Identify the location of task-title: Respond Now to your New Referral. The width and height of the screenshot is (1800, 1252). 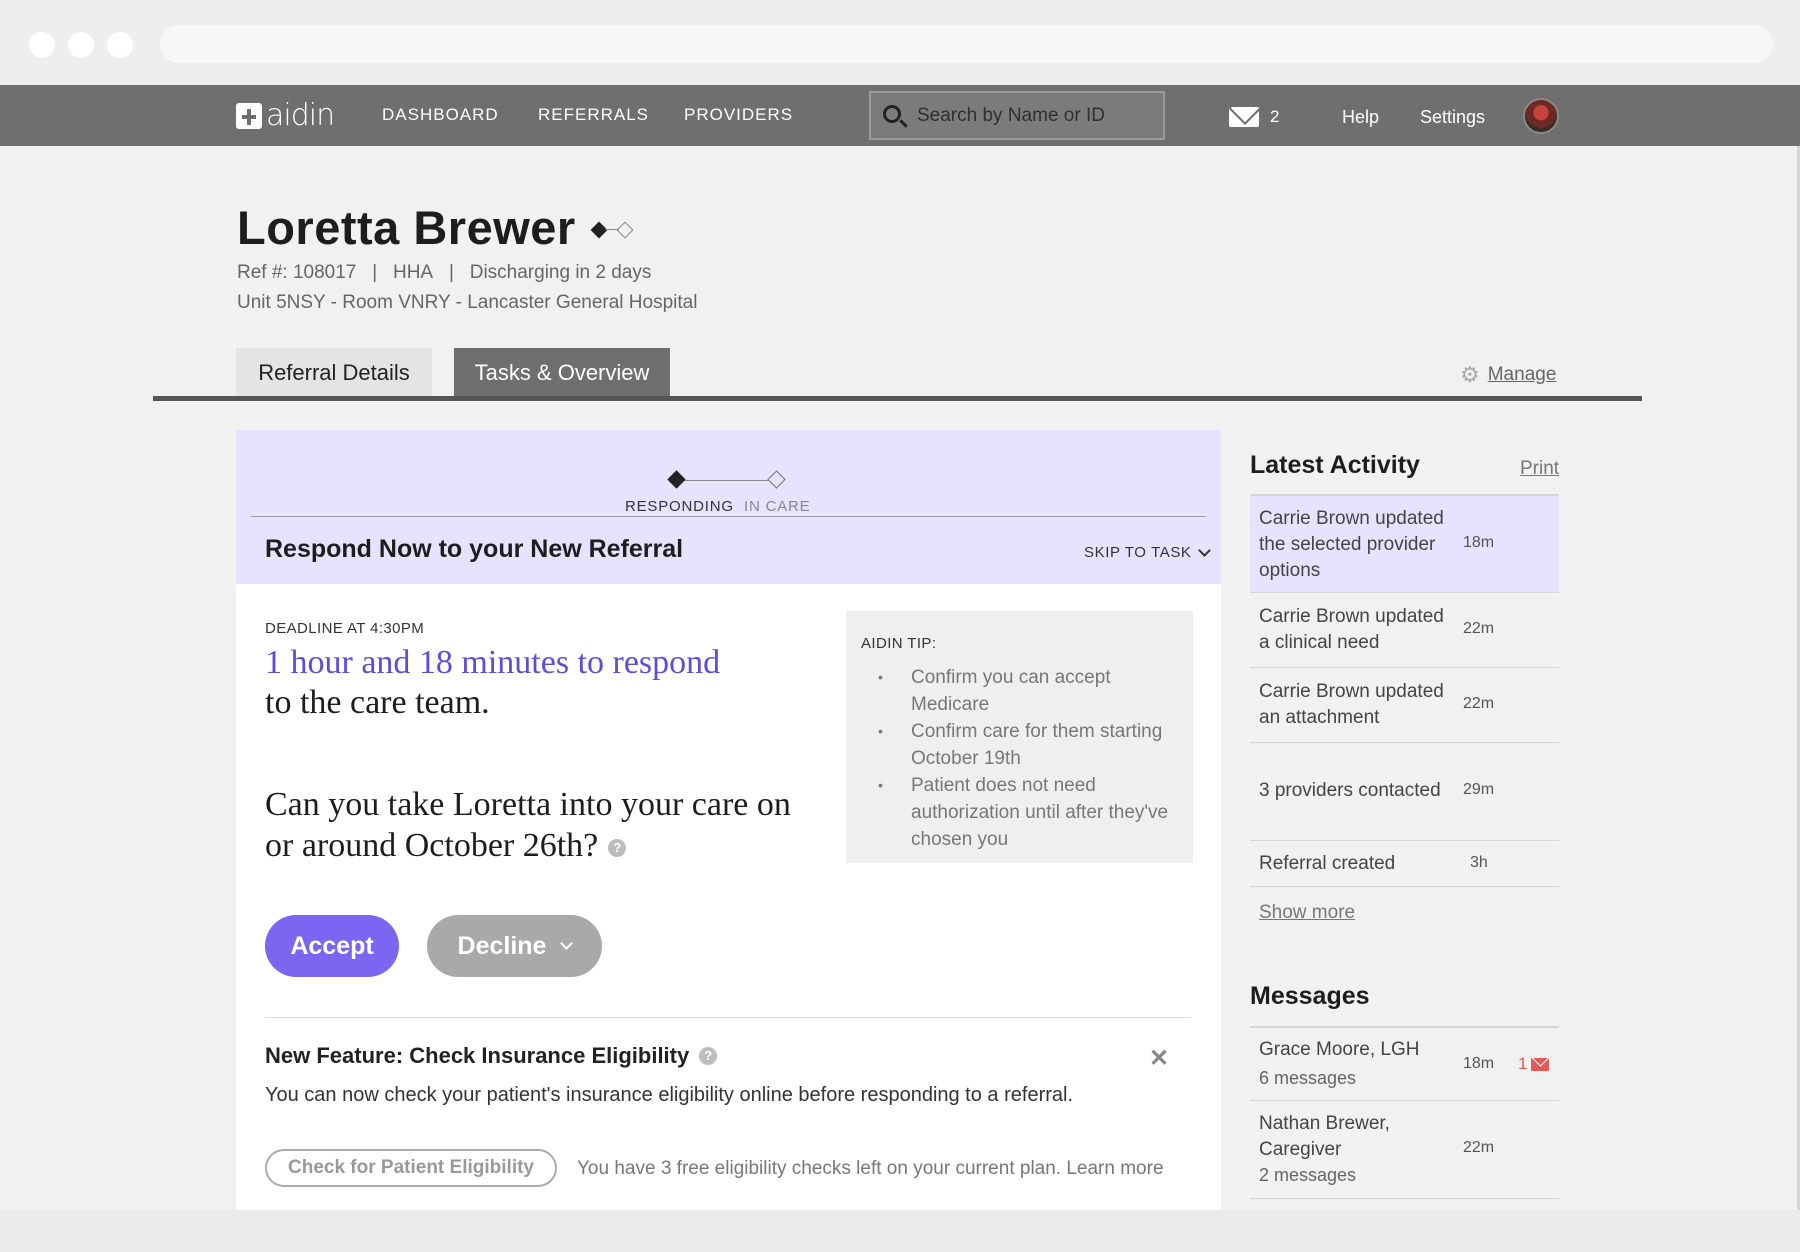
(474, 549).